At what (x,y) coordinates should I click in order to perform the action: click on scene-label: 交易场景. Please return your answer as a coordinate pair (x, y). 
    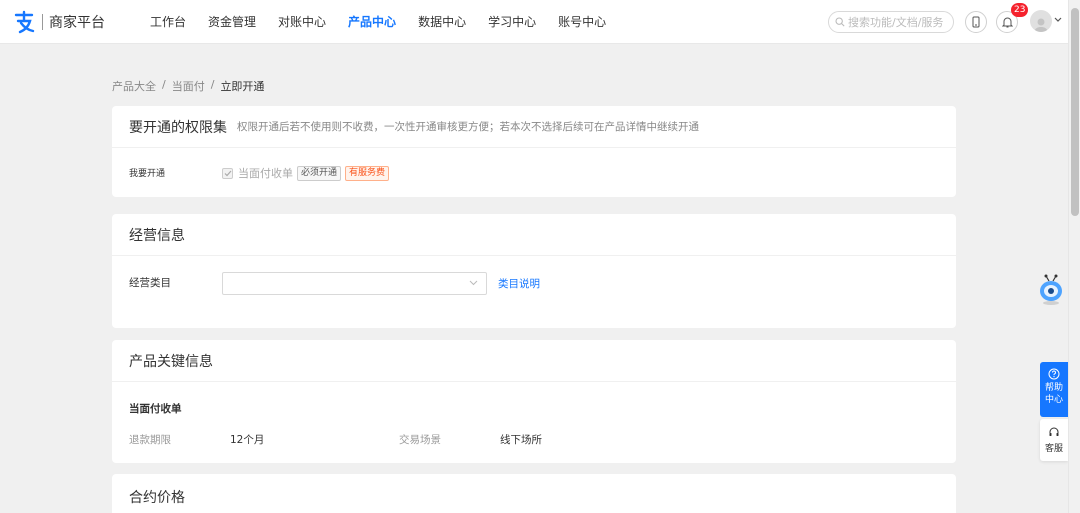
    Looking at the image, I should click on (420, 440).